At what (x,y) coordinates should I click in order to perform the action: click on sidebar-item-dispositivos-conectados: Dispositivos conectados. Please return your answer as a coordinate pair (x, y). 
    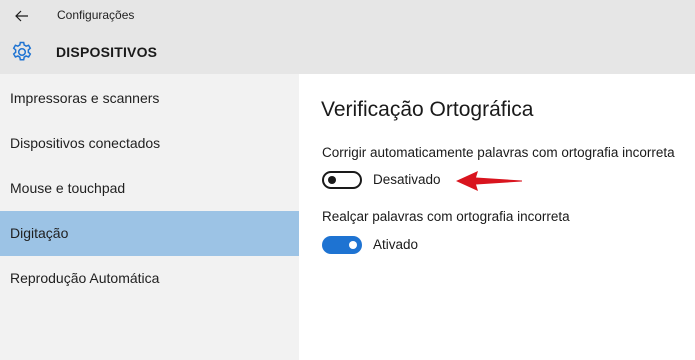
    Looking at the image, I should click on (149, 143).